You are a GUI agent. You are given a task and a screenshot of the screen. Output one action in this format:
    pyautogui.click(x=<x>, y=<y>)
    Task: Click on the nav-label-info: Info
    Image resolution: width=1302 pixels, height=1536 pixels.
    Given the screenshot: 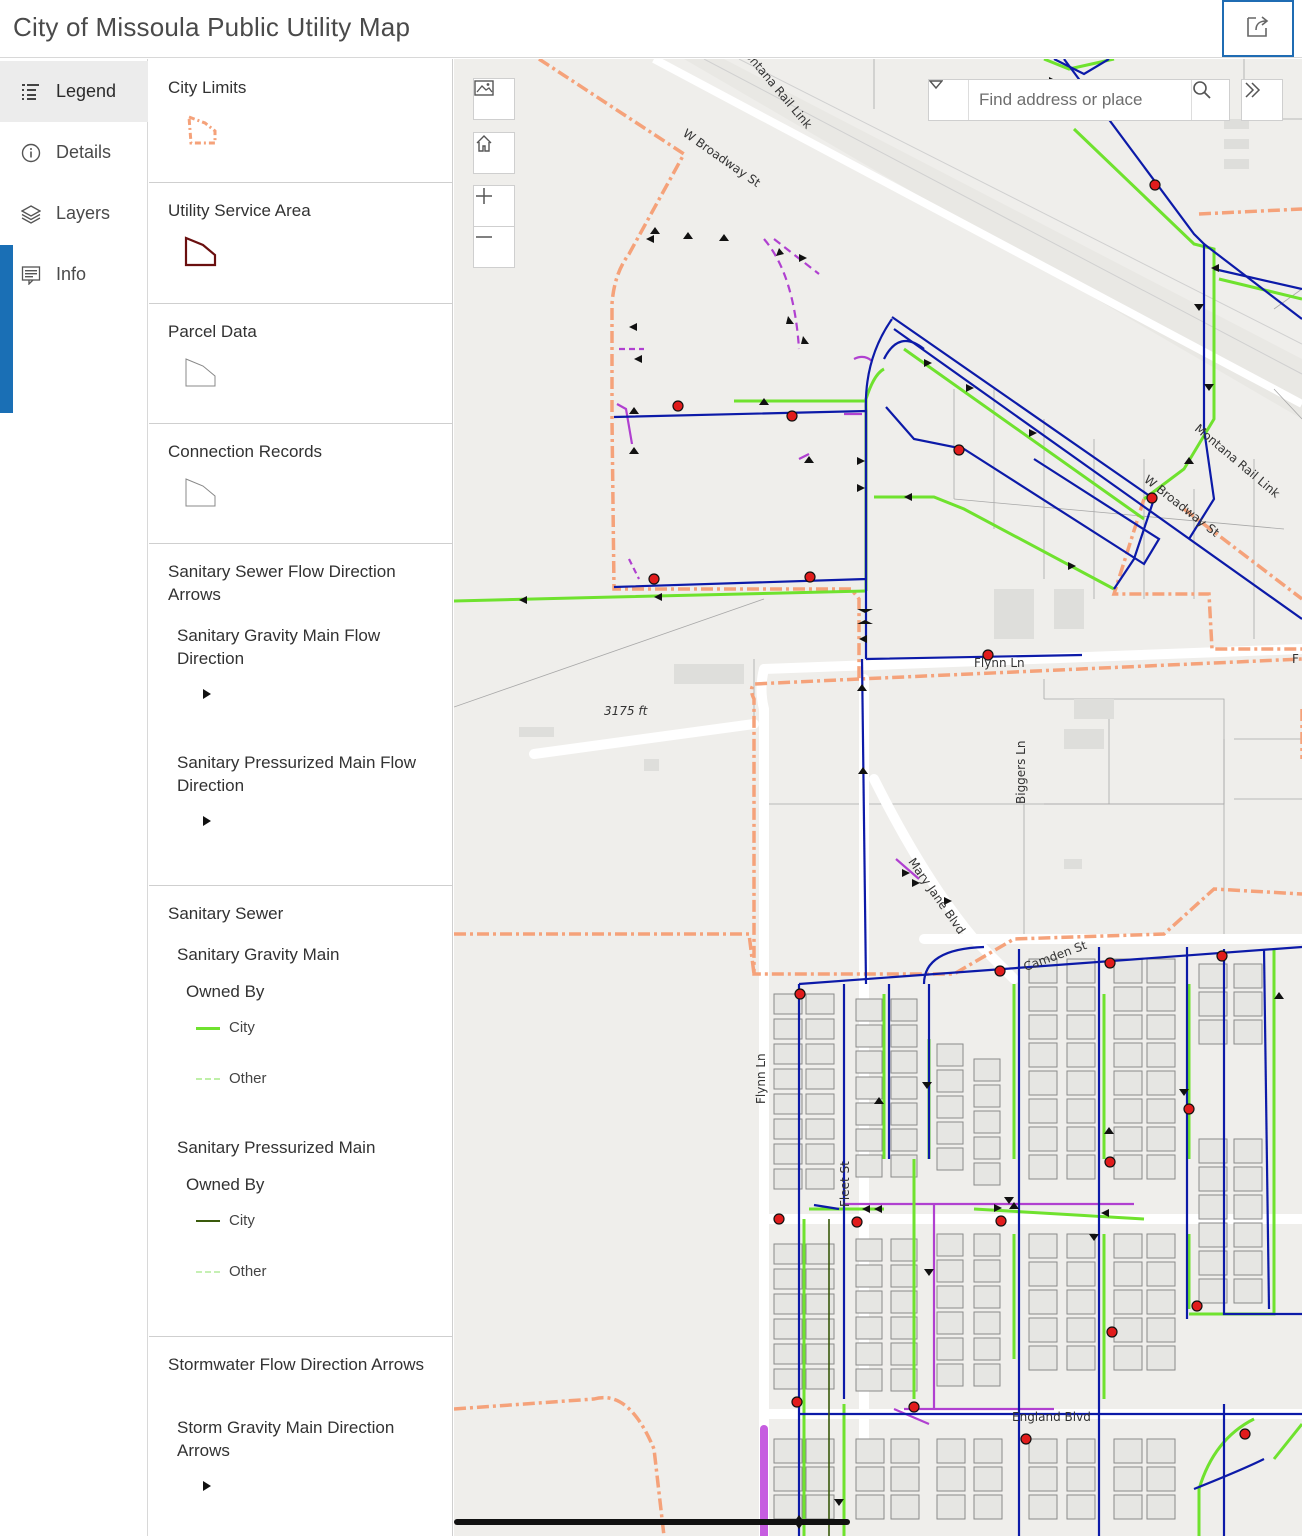 What is the action you would take?
    pyautogui.click(x=71, y=274)
    